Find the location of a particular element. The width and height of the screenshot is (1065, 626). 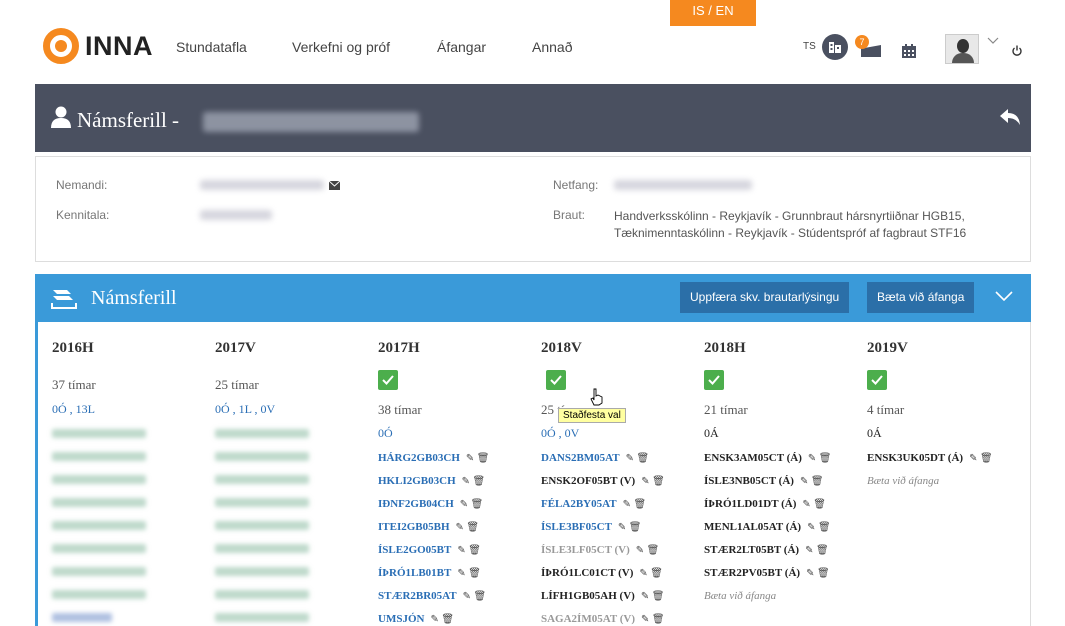

course-item: SAGA2ÍM05AT (V) ✎ 🗑 is located at coordinates (603, 619).